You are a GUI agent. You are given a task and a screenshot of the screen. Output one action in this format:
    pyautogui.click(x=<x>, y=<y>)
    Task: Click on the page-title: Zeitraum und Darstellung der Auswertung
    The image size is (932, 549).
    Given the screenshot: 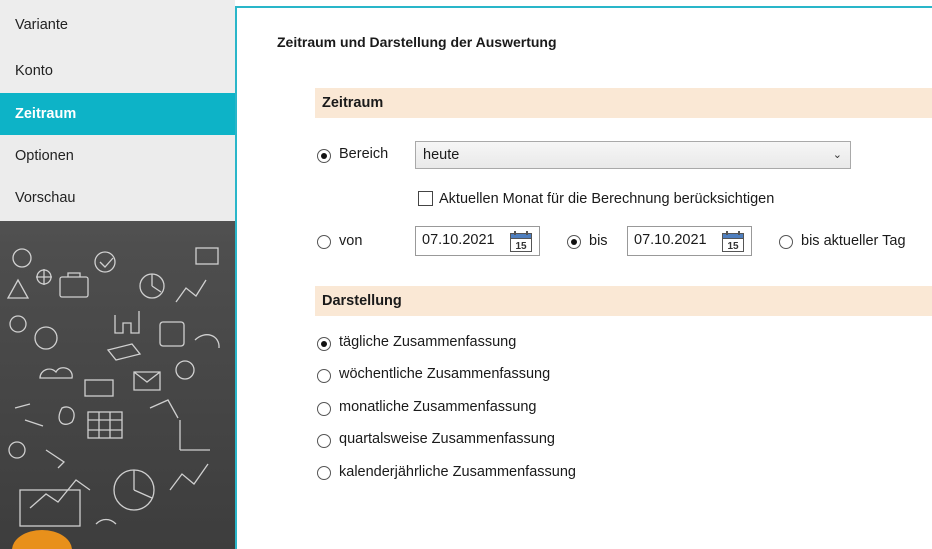 What is the action you would take?
    pyautogui.click(x=417, y=42)
    